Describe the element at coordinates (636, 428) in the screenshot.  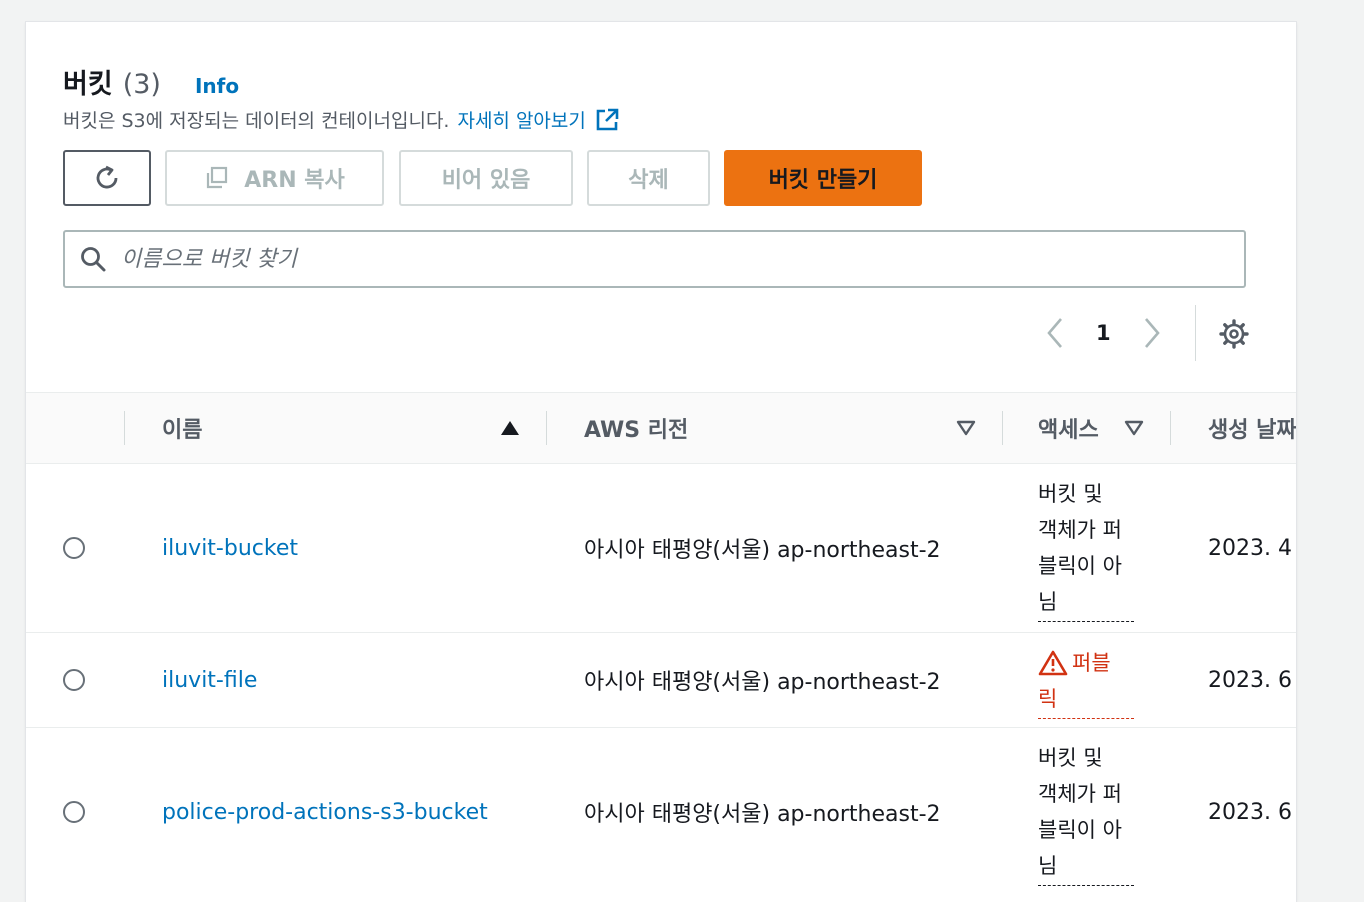
I see `column-header-region: AWS 리전` at that location.